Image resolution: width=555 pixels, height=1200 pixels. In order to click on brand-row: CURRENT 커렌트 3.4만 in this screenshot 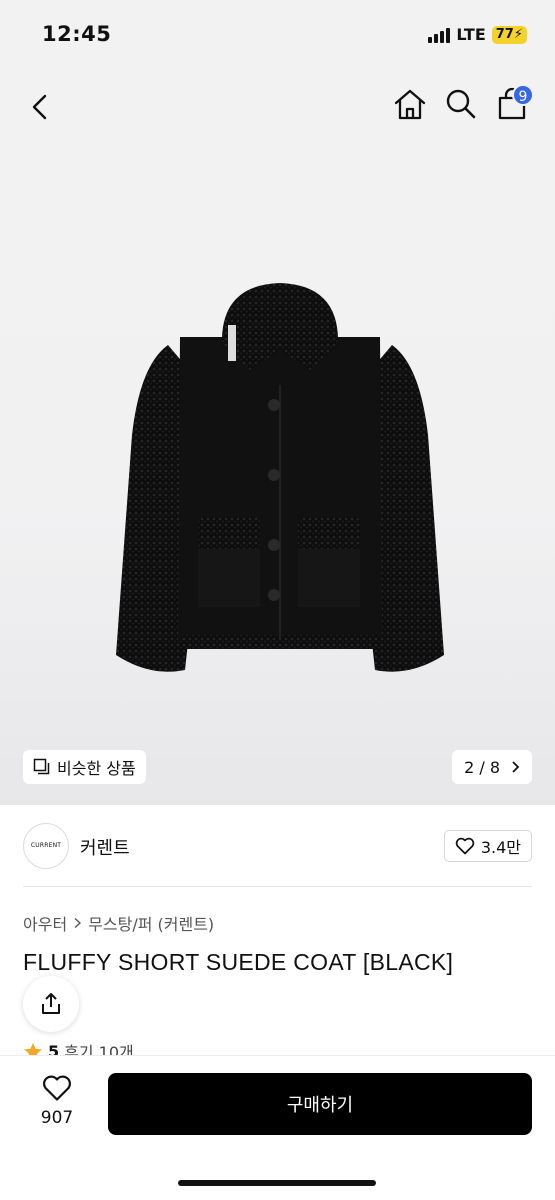, I will do `click(277, 846)`.